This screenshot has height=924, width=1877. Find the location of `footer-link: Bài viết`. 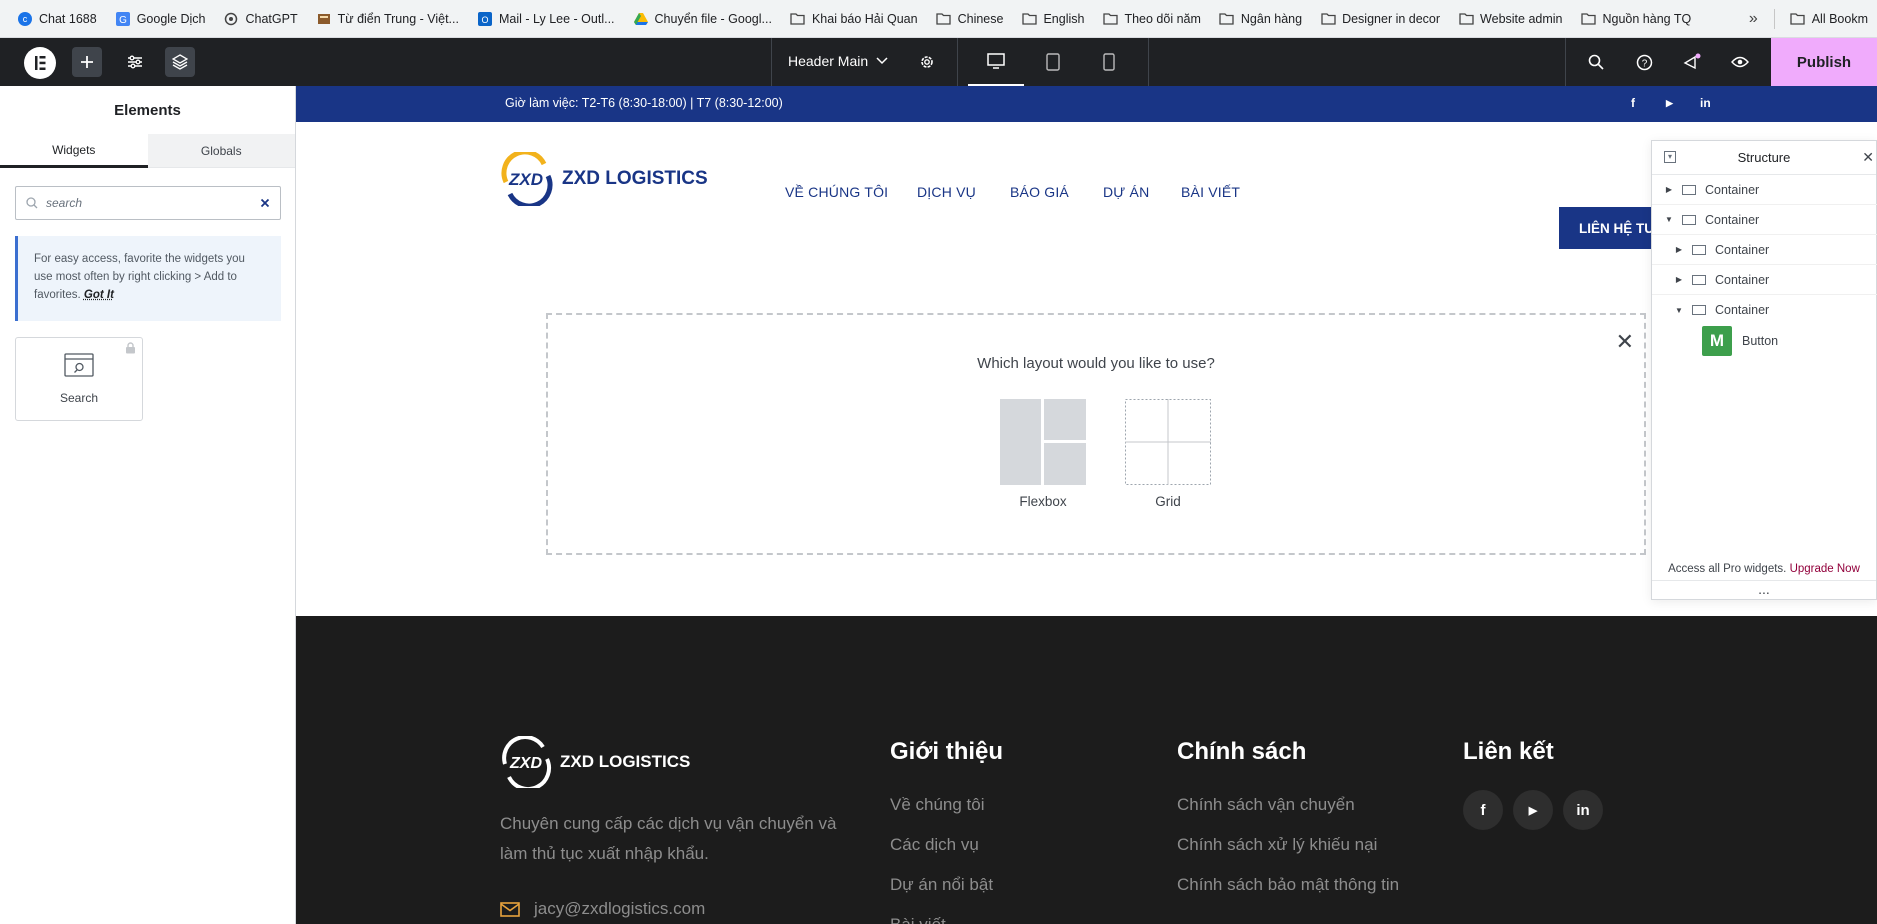

footer-link: Bài viết is located at coordinates (918, 919).